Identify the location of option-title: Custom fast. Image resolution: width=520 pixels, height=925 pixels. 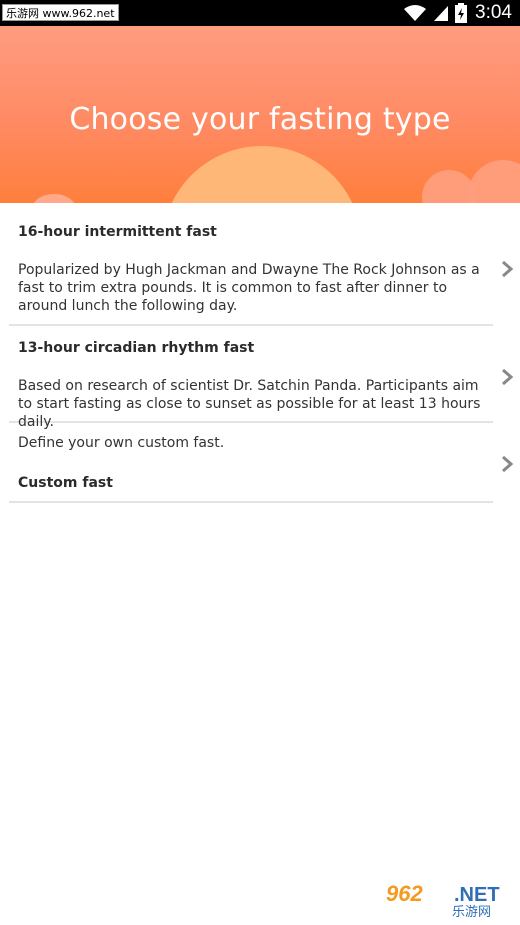
(65, 483).